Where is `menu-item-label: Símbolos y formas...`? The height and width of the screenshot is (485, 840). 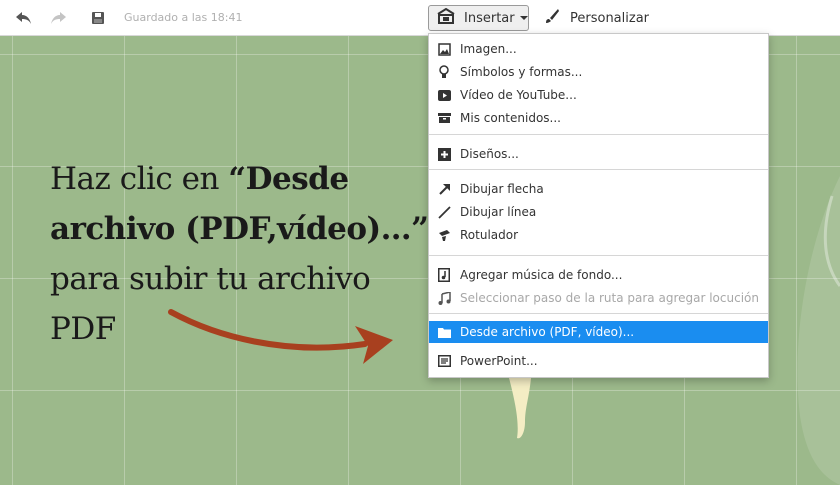
menu-item-label: Símbolos y formas... is located at coordinates (521, 72).